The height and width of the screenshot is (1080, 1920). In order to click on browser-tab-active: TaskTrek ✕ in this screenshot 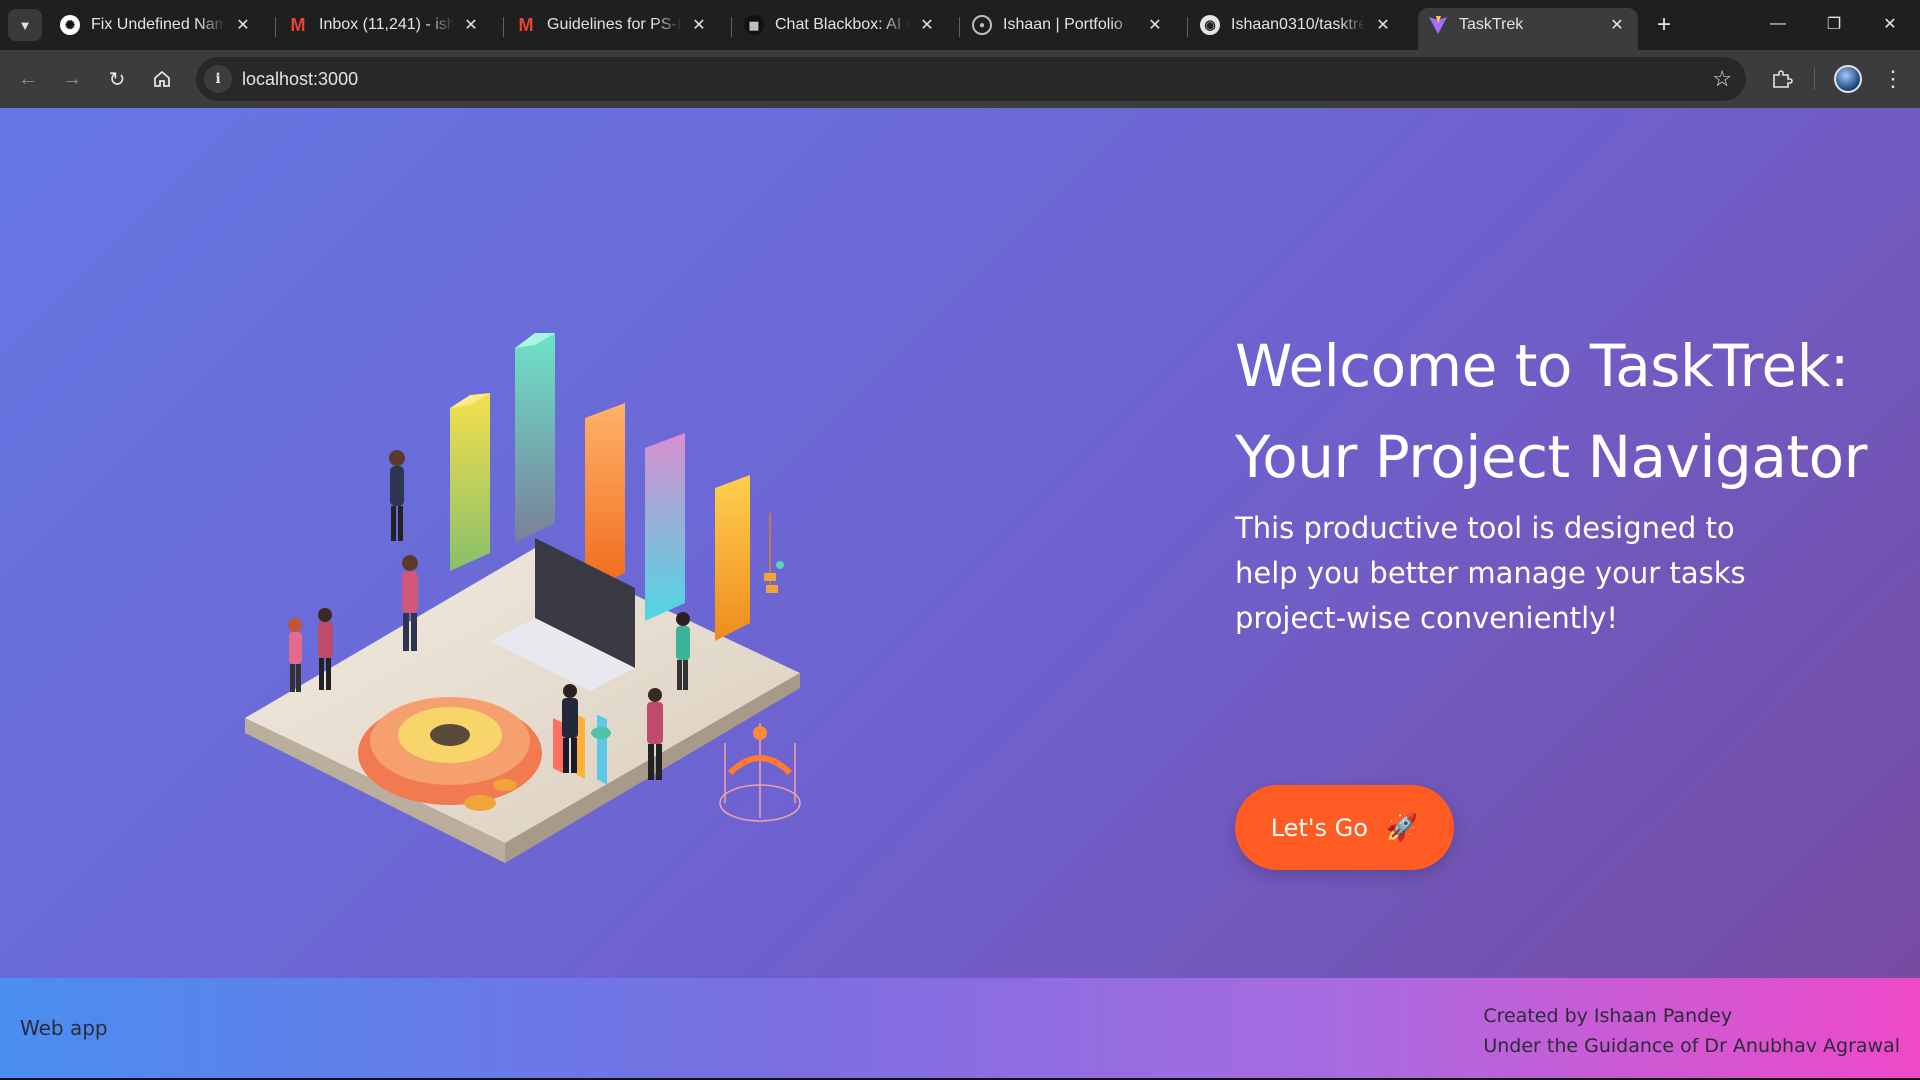, I will do `click(1528, 29)`.